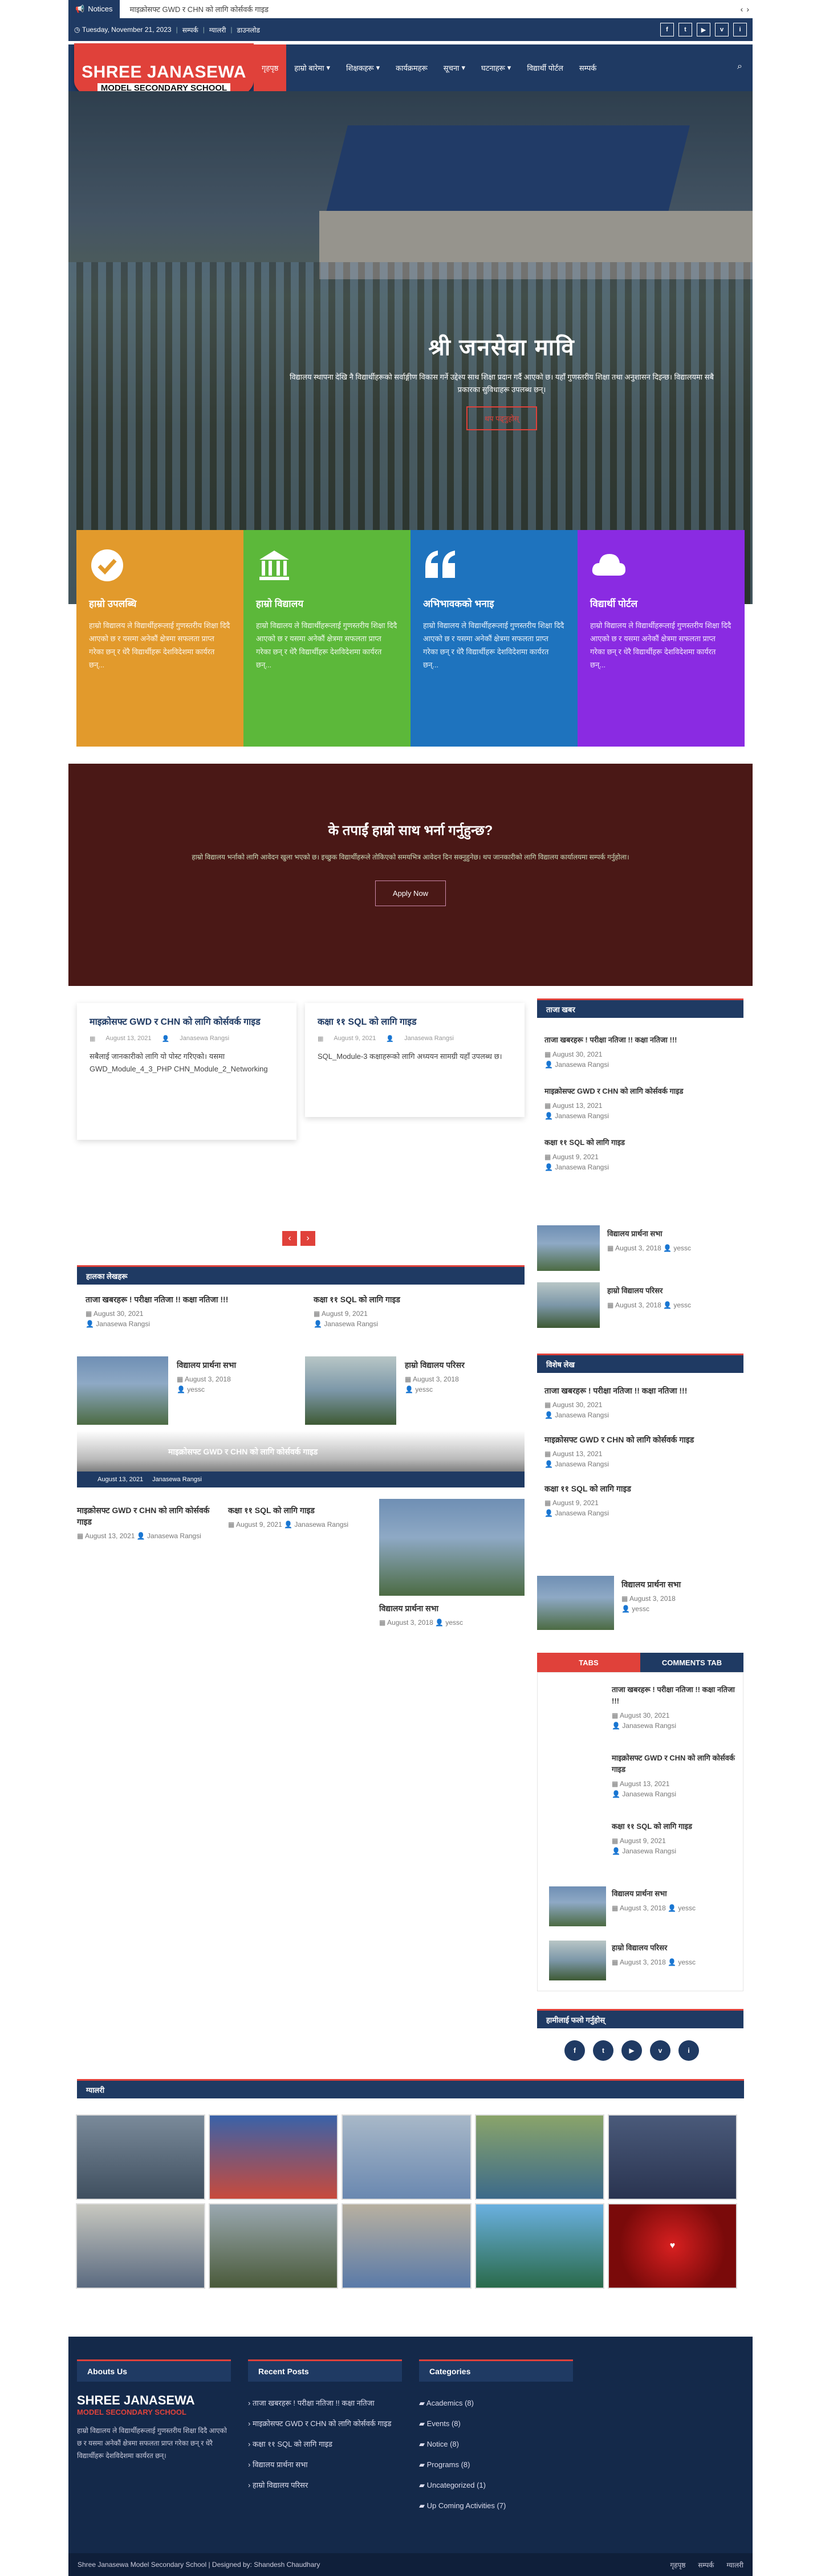 The width and height of the screenshot is (821, 2576). What do you see at coordinates (496, 67) in the screenshot?
I see `menu-item-events: घटनाहरू ▾` at bounding box center [496, 67].